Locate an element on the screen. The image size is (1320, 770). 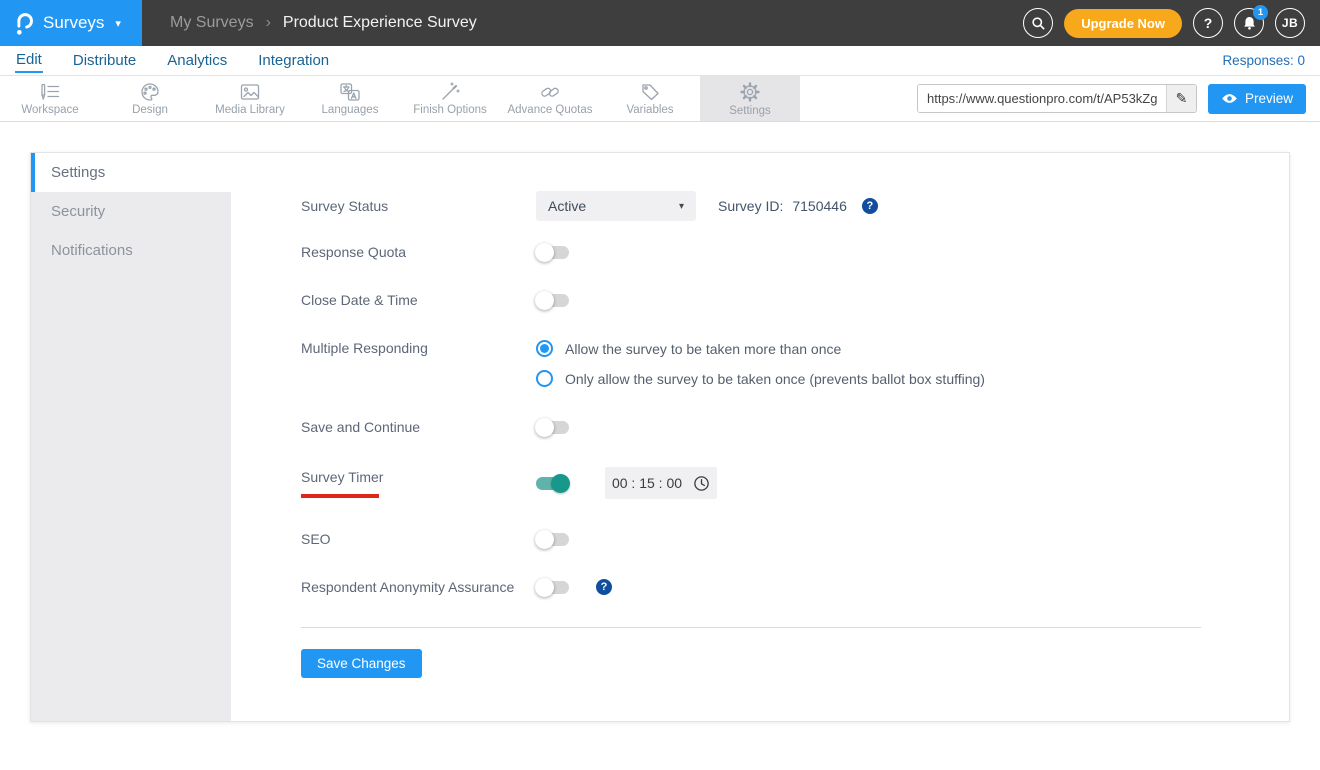
anonymity-label: Respondent Anonymity Assurance is located at coordinates (408, 587).